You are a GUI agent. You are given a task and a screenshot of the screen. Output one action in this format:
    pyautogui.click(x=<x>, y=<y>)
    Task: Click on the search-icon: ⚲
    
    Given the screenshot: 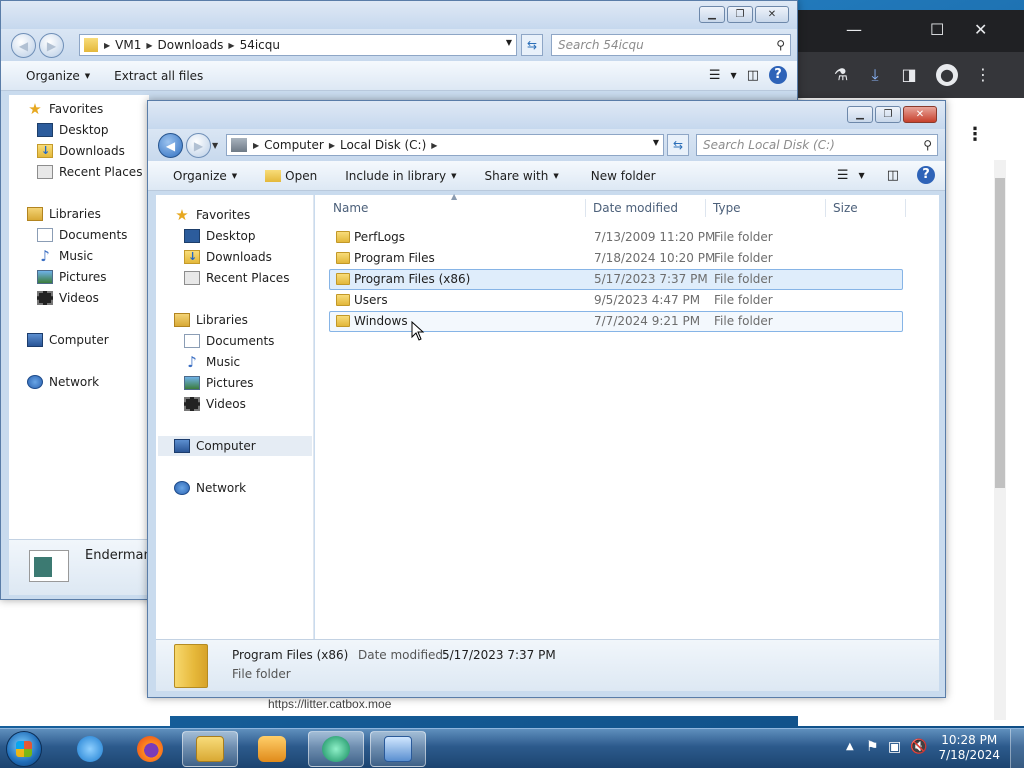 What is the action you would take?
    pyautogui.click(x=780, y=45)
    